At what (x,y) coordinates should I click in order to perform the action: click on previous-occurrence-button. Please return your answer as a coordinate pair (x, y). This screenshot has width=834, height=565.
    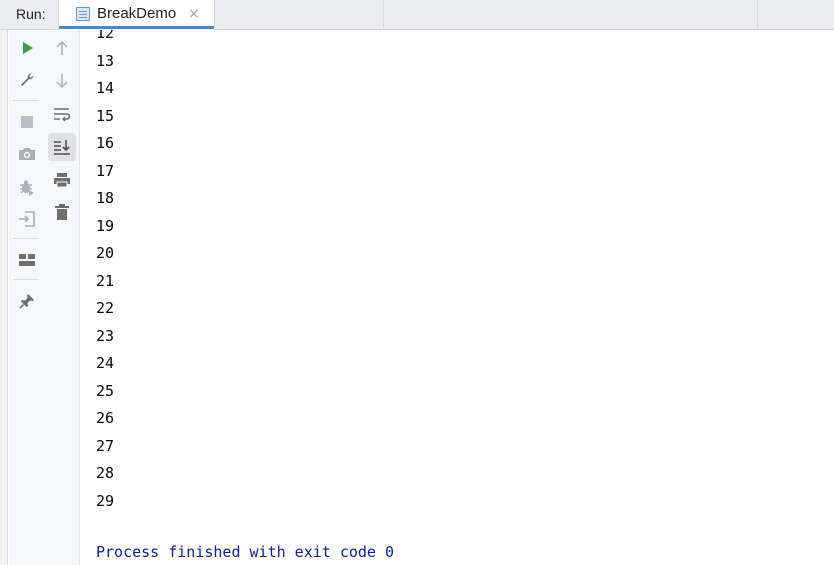
    Looking at the image, I should click on (62, 48).